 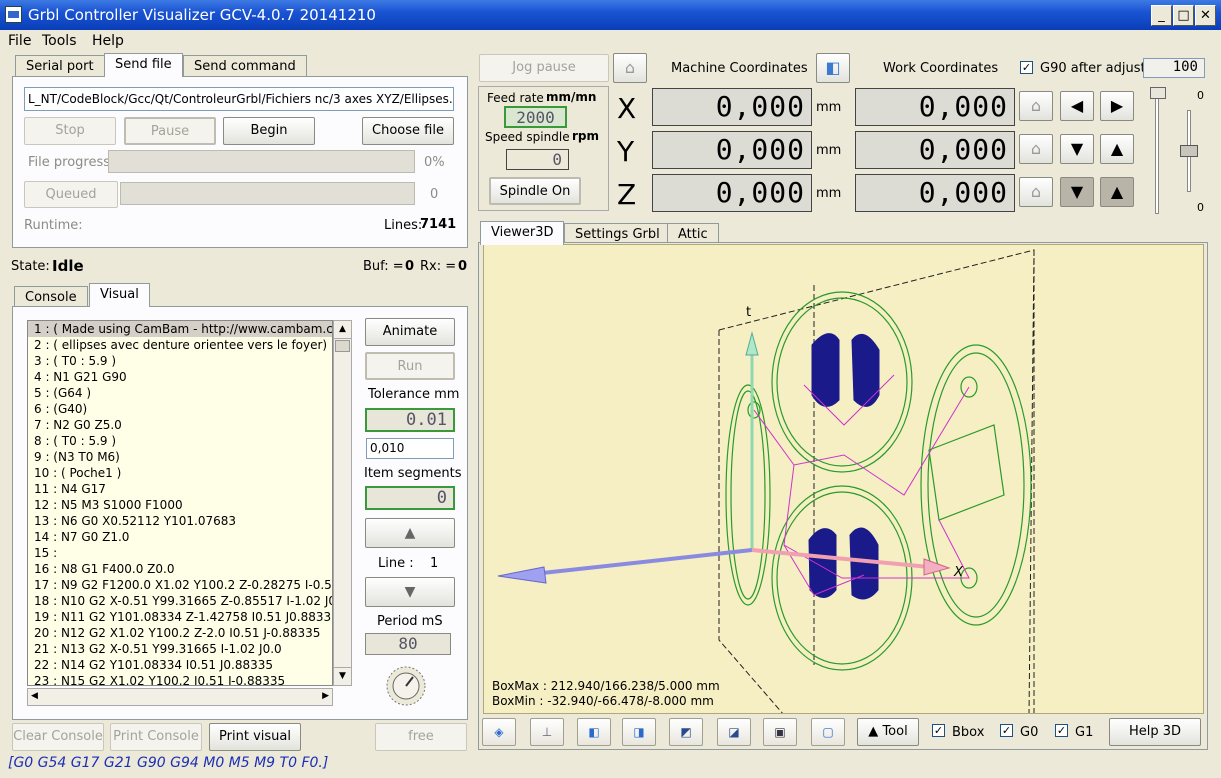 What do you see at coordinates (547, 732) in the screenshot?
I see `view-tool-button: ⊥` at bounding box center [547, 732].